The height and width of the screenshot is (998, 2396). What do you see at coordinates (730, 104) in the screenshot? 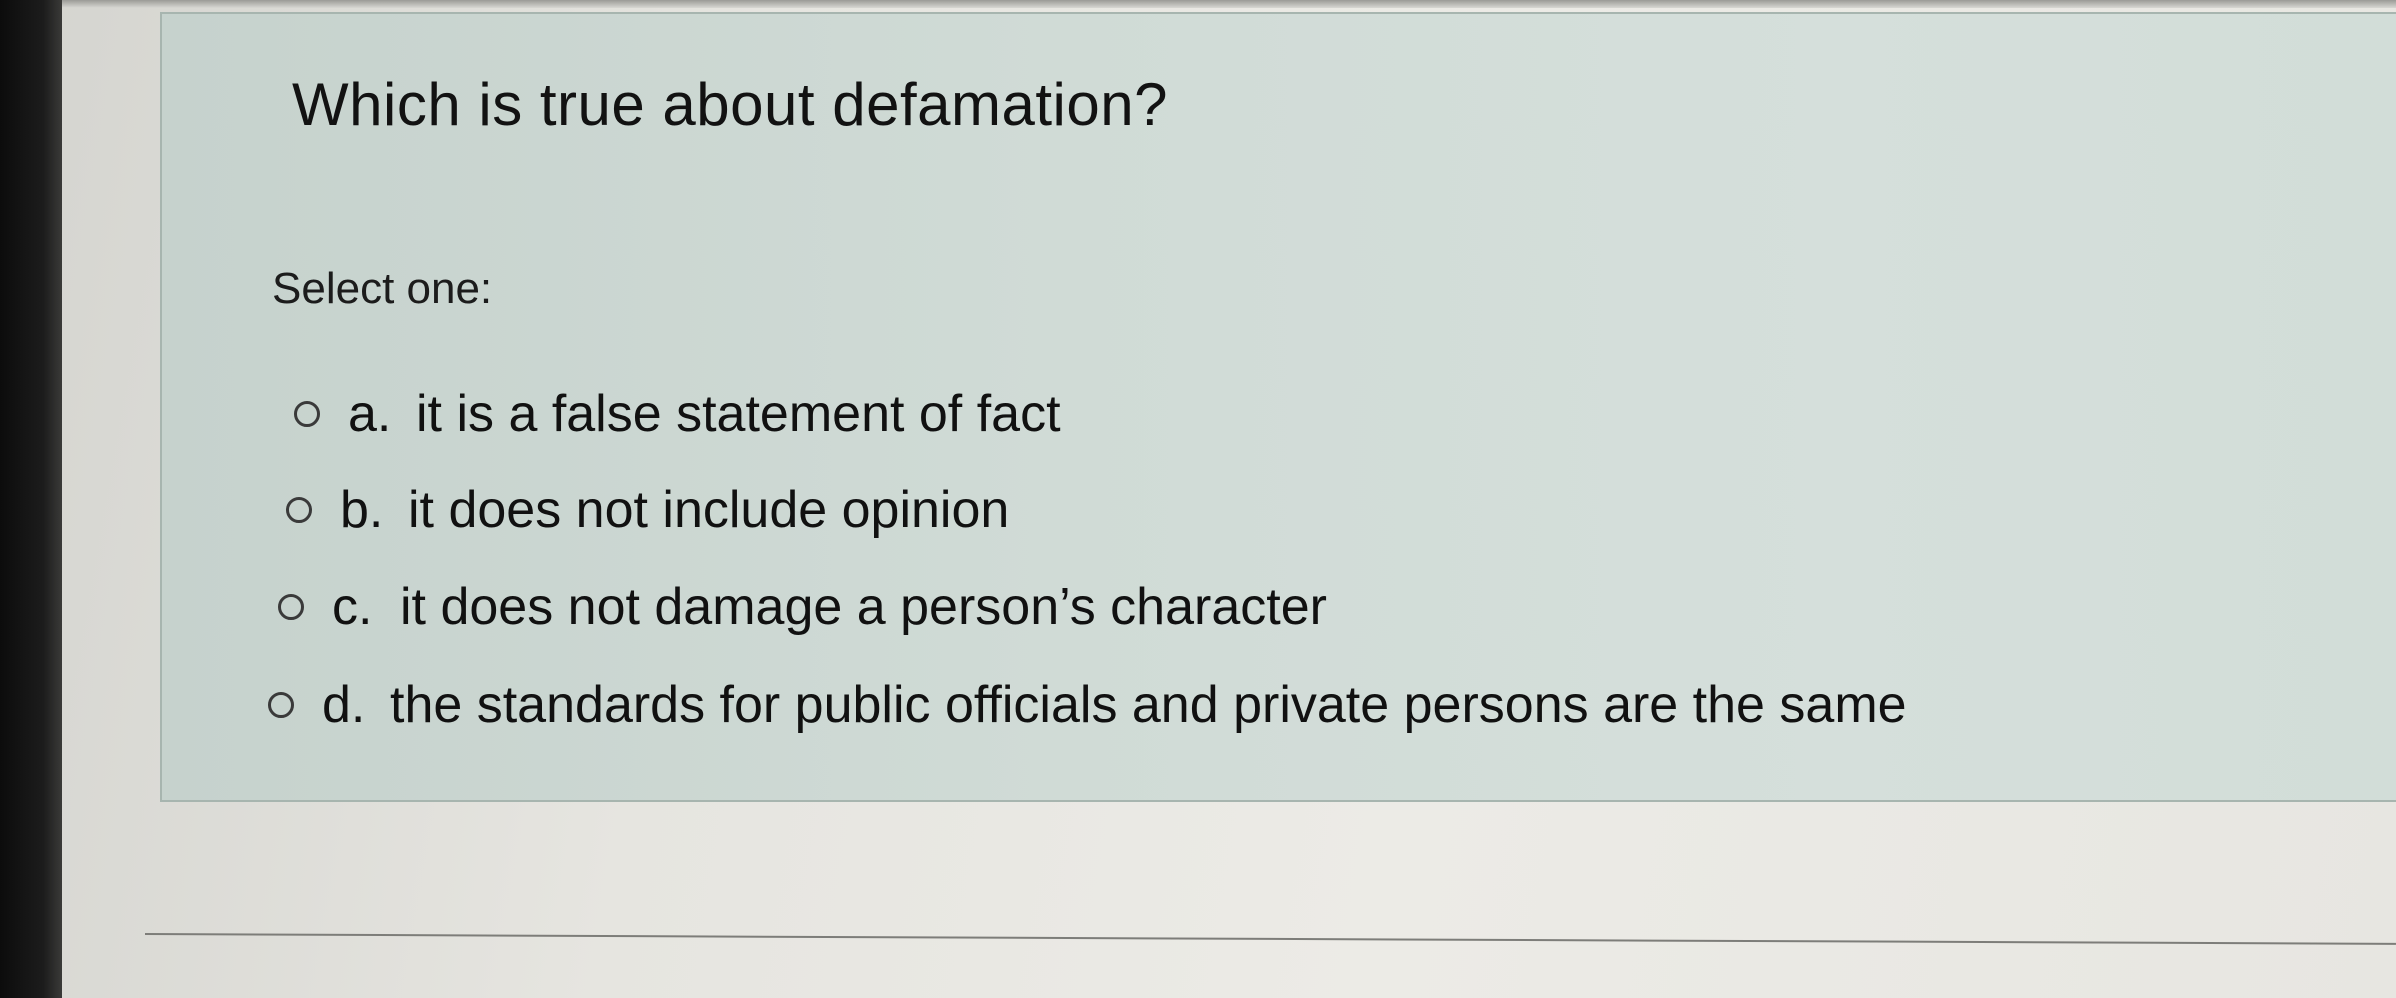
I see `question-text: Which is true about defamation?` at bounding box center [730, 104].